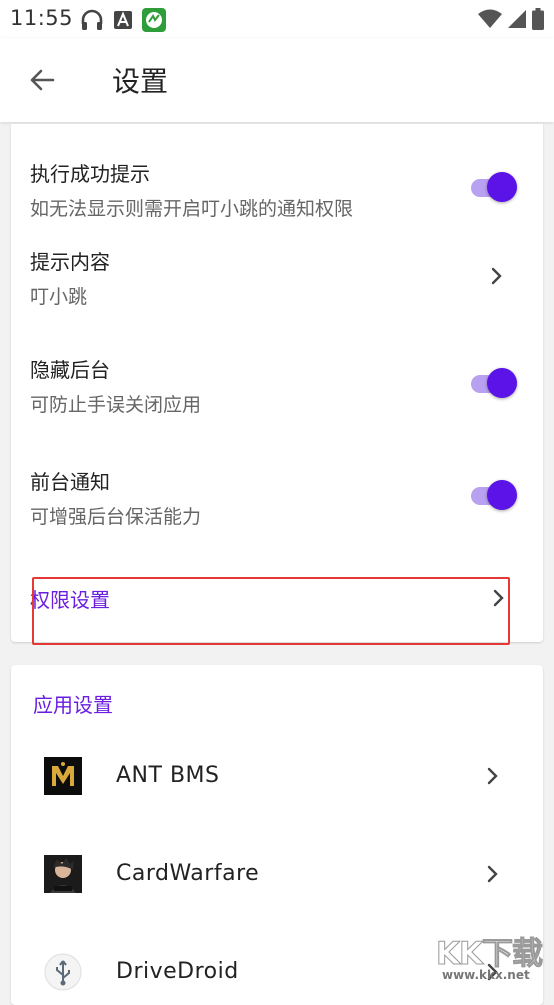  What do you see at coordinates (277, 874) in the screenshot?
I see `app-item-cardwarfare: CardWarfare` at bounding box center [277, 874].